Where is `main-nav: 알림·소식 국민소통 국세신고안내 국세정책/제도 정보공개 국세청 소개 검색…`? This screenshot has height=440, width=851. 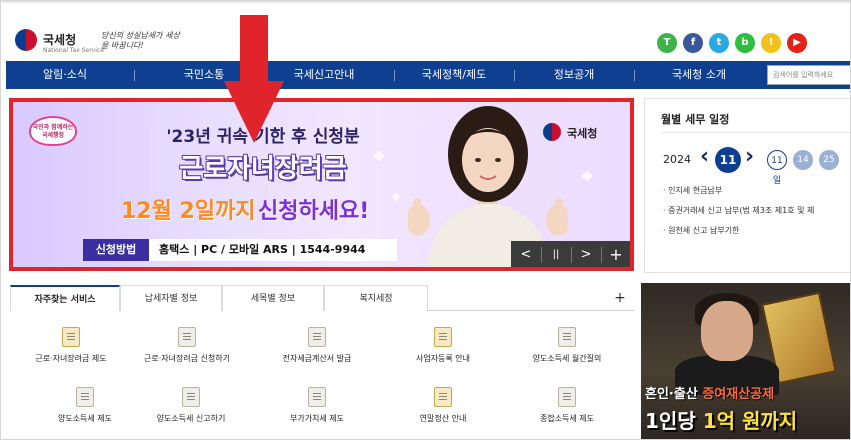 main-nav: 알림·소식 국민소통 국세신고안내 국세정책/제도 정보공개 국세청 소개 검색… is located at coordinates (428, 75).